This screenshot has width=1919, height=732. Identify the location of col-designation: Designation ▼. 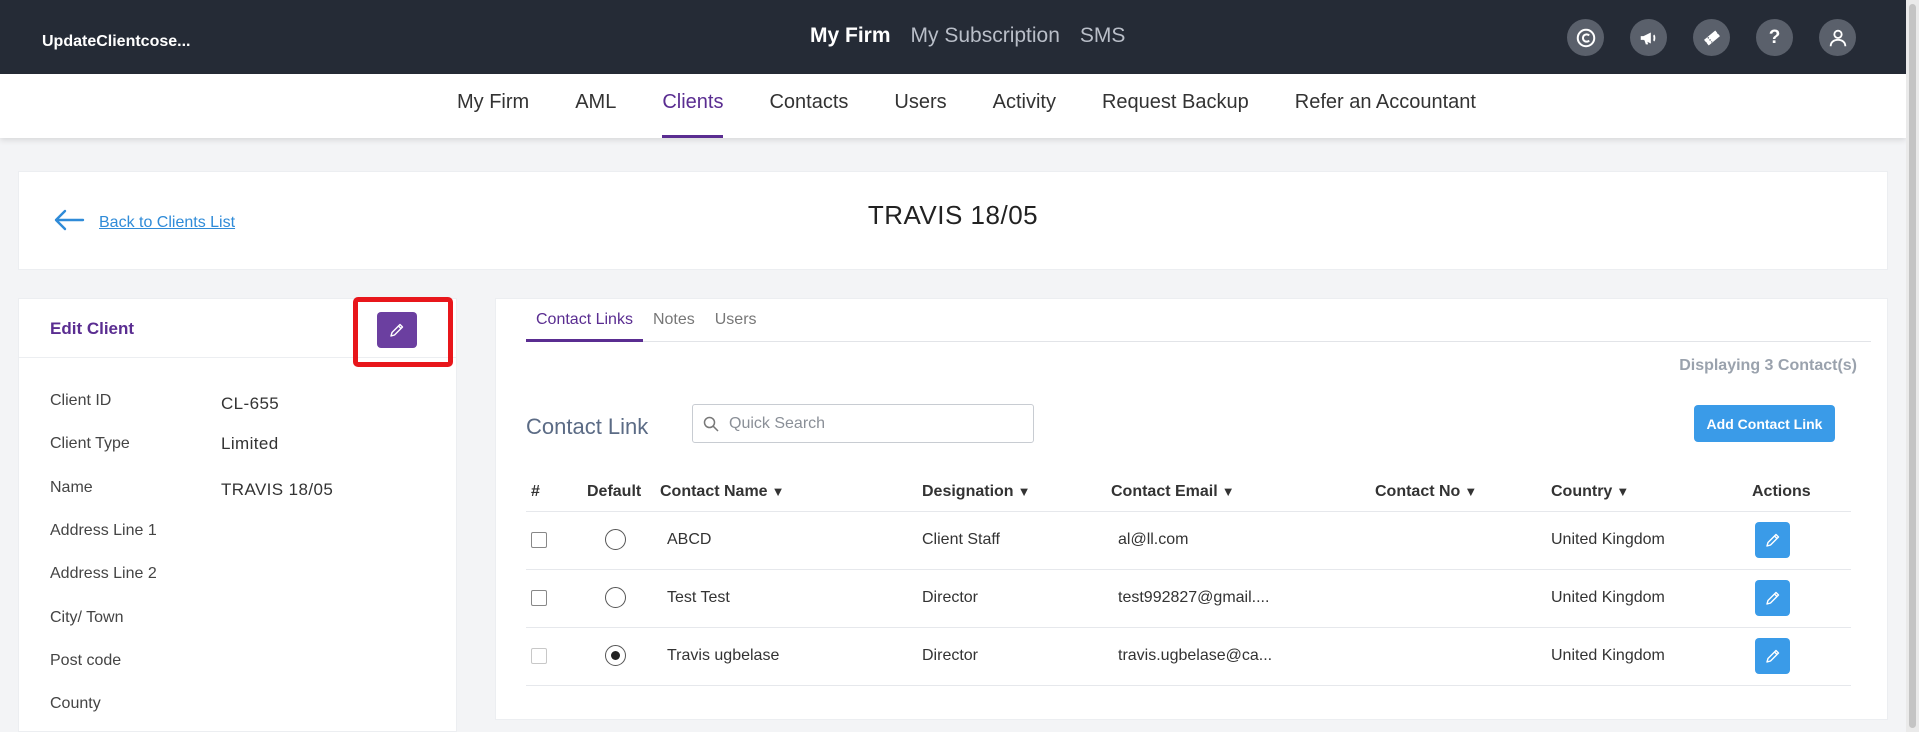
(976, 492).